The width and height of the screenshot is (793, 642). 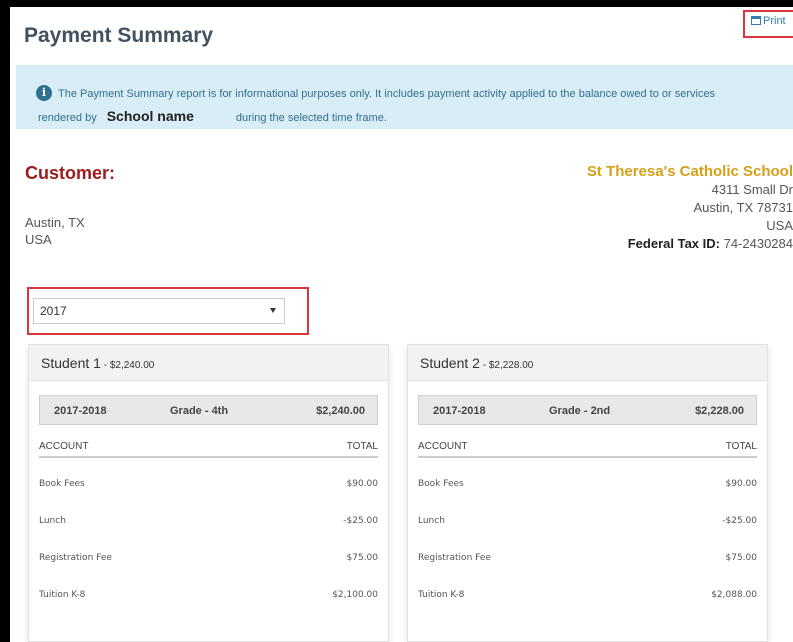 What do you see at coordinates (355, 595) in the screenshot?
I see `row-total: $2,100.00` at bounding box center [355, 595].